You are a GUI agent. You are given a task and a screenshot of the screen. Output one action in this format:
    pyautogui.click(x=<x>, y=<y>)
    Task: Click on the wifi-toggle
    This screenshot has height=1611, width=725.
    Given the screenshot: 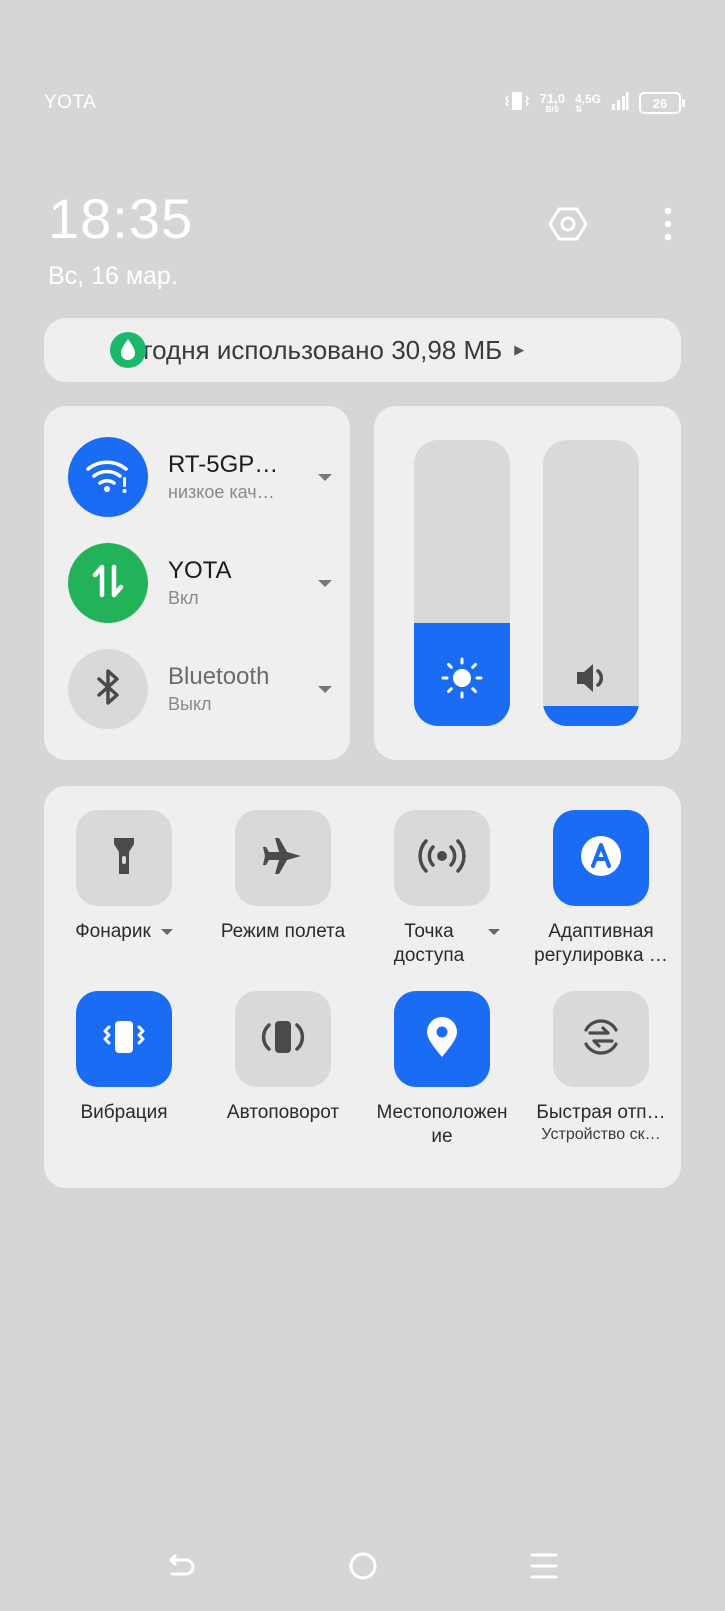 What is the action you would take?
    pyautogui.click(x=108, y=477)
    